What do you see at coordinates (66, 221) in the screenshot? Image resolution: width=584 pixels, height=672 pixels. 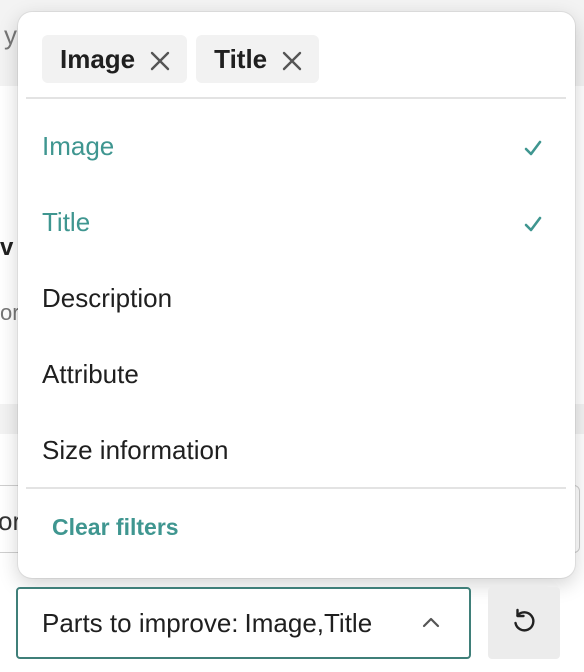 I see `option-label: Title` at bounding box center [66, 221].